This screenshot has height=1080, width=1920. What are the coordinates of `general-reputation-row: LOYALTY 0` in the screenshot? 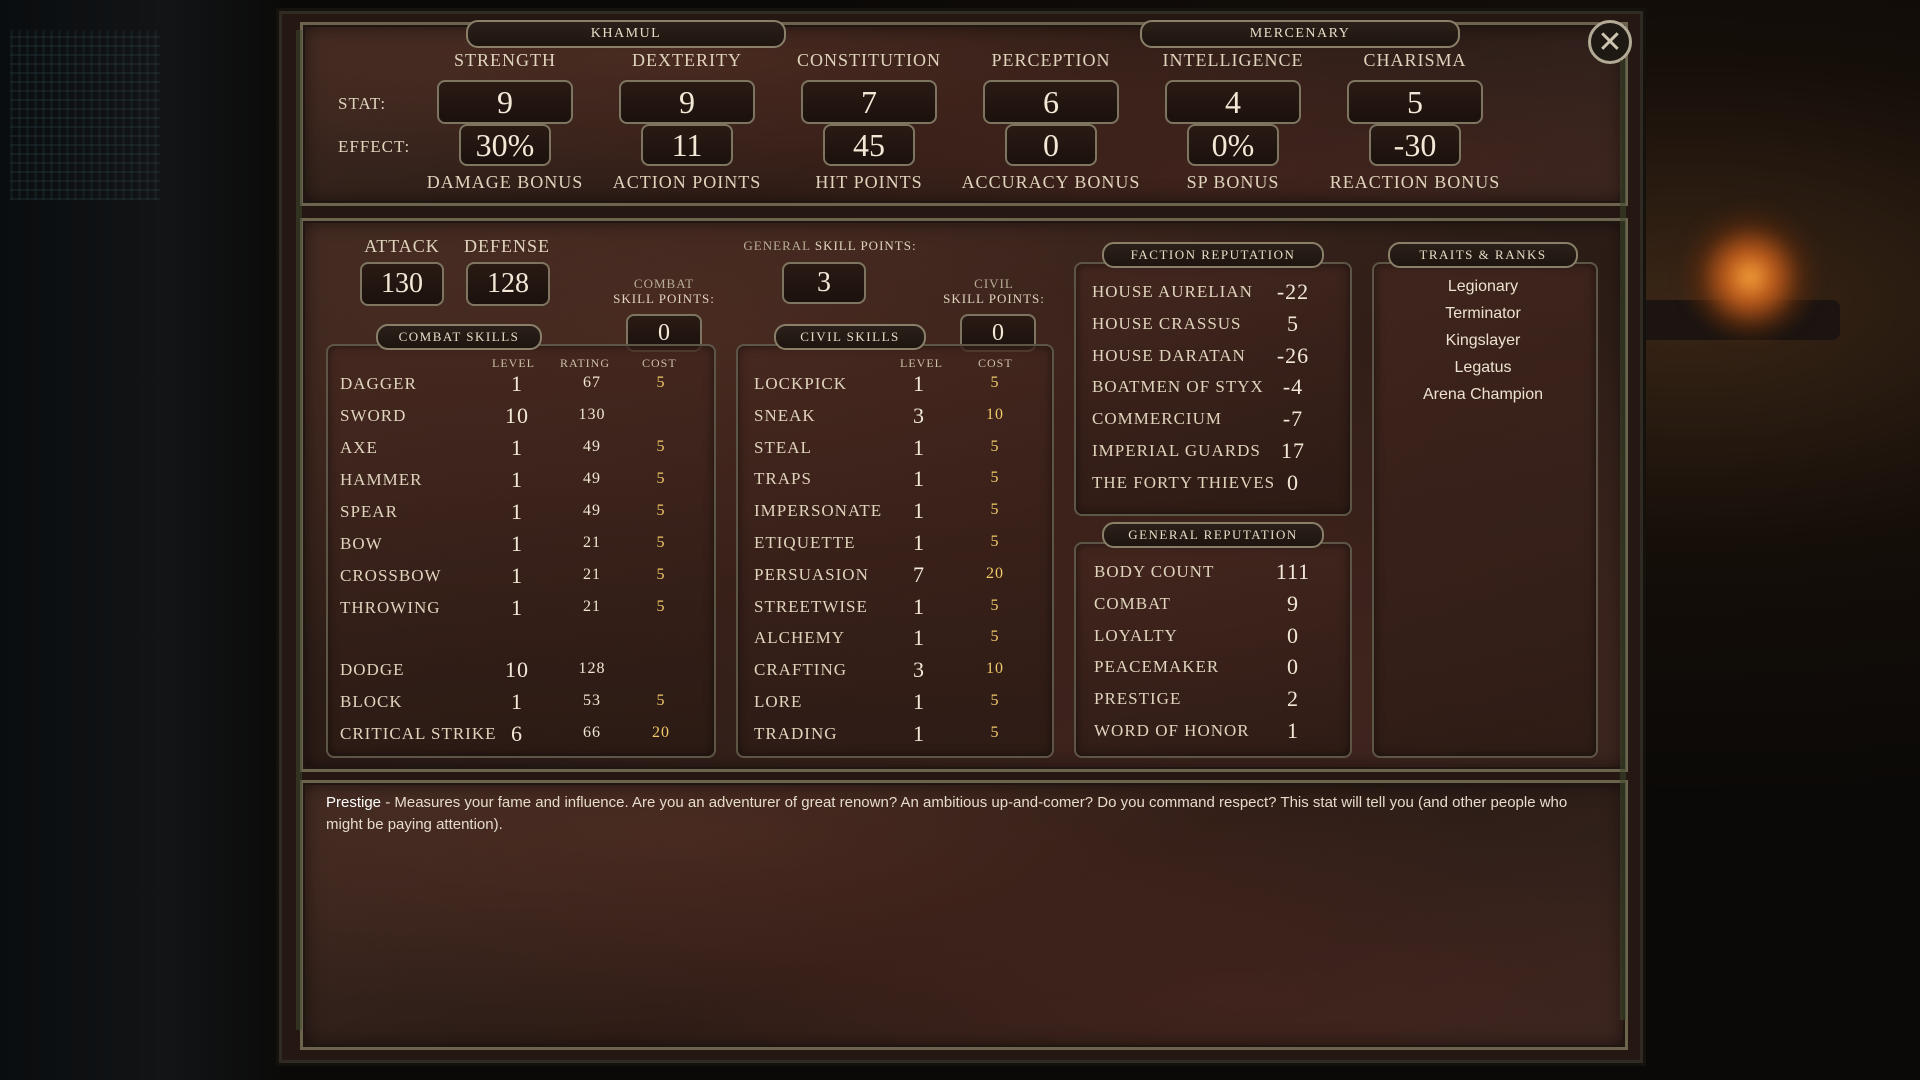 It's located at (1214, 637).